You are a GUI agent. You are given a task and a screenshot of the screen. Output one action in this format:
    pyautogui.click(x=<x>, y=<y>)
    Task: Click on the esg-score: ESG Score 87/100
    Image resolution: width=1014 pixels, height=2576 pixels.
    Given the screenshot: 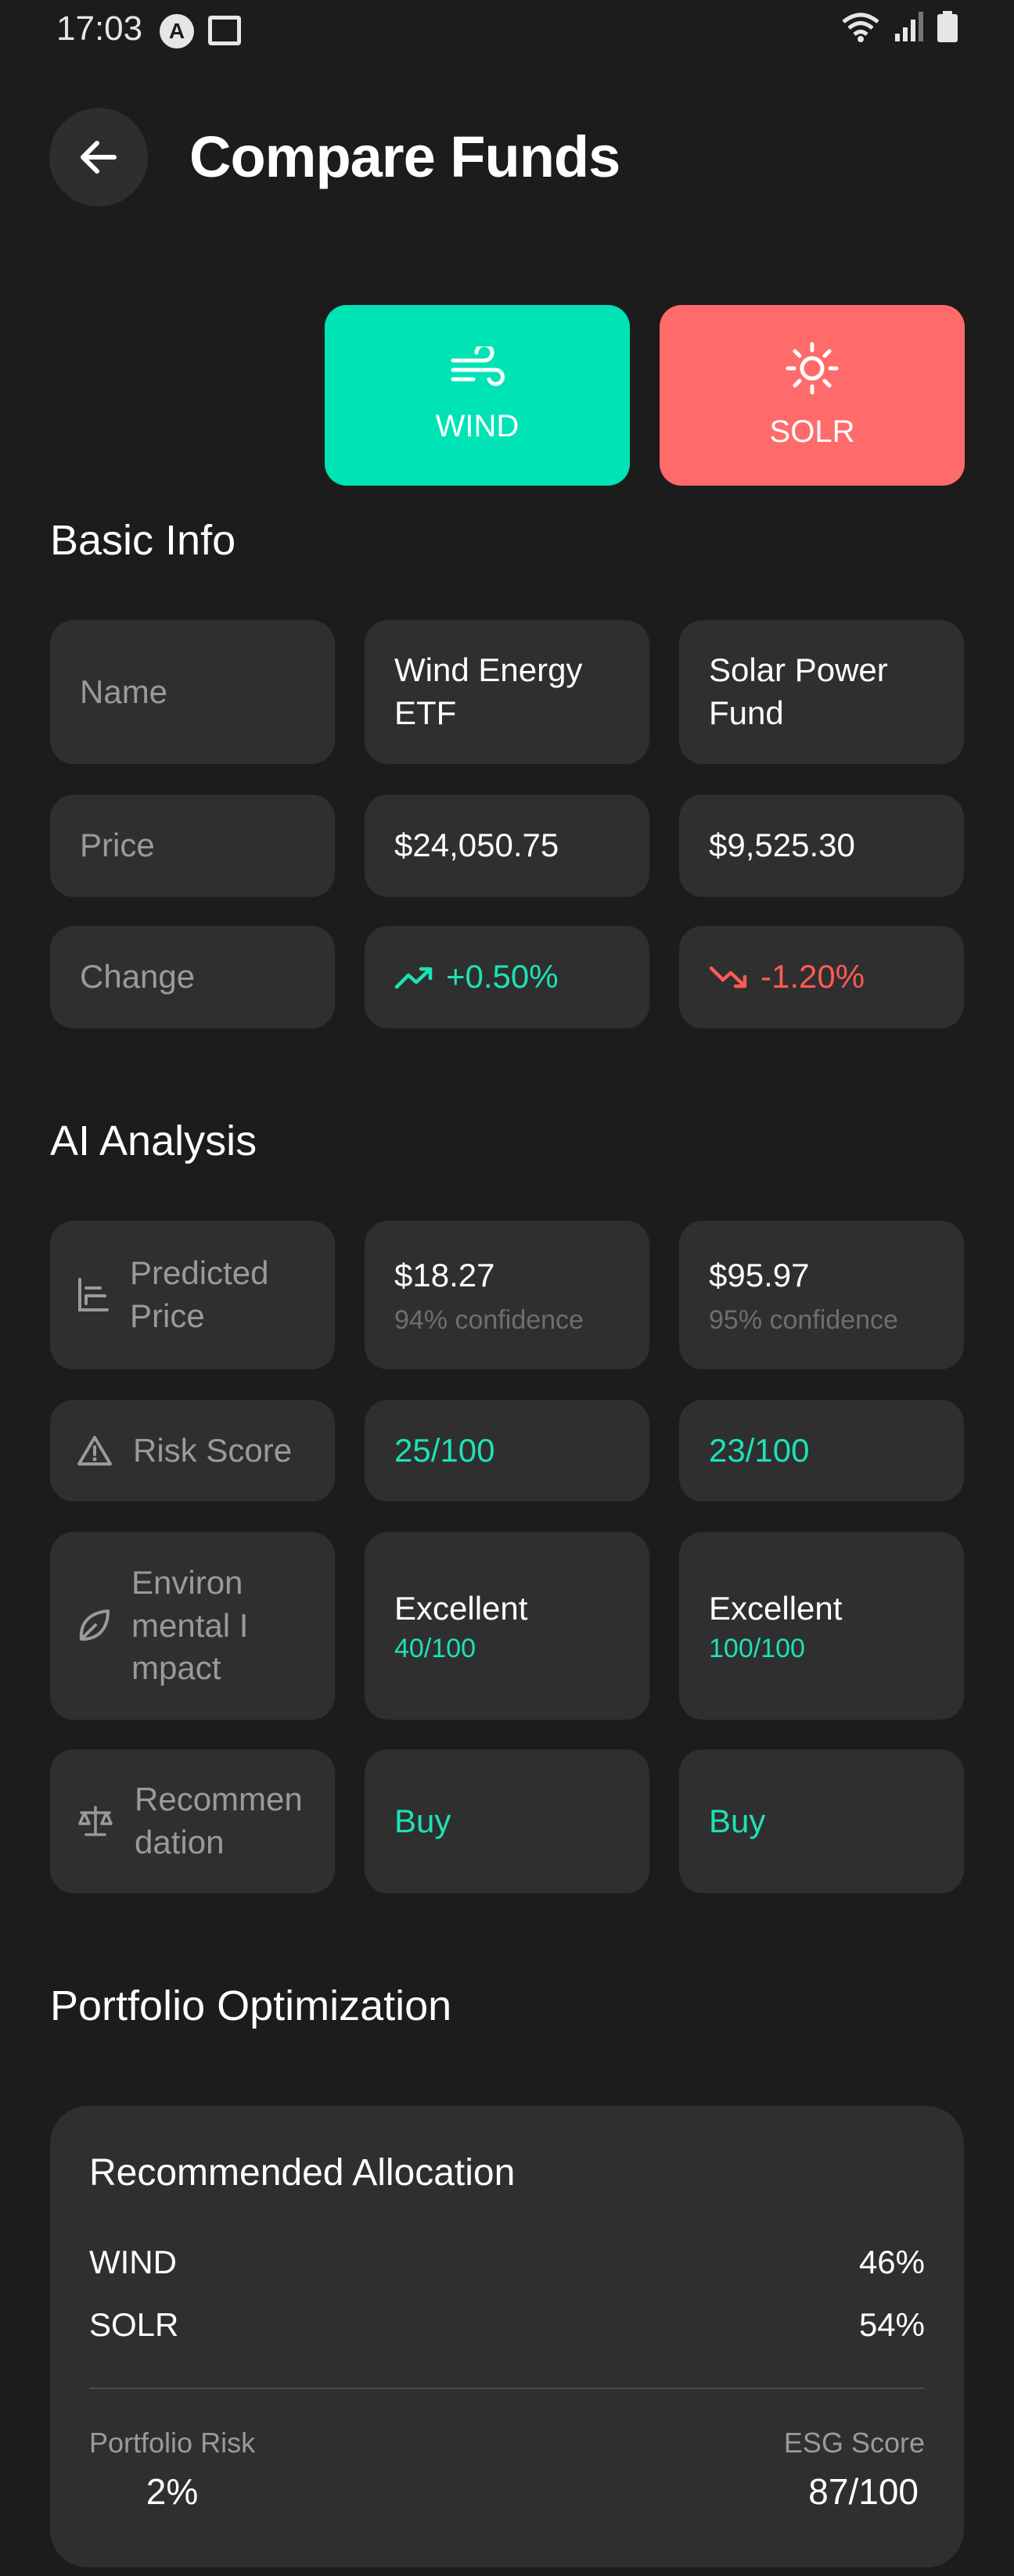 What is the action you would take?
    pyautogui.click(x=855, y=2470)
    